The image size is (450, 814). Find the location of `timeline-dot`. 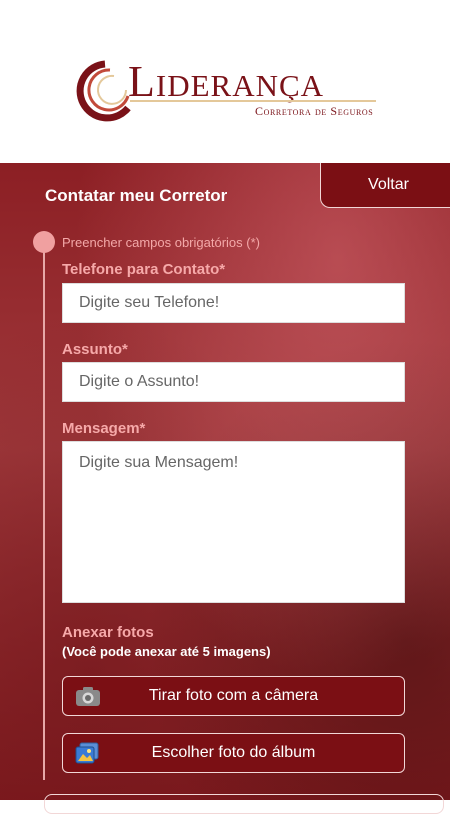

timeline-dot is located at coordinates (44, 242).